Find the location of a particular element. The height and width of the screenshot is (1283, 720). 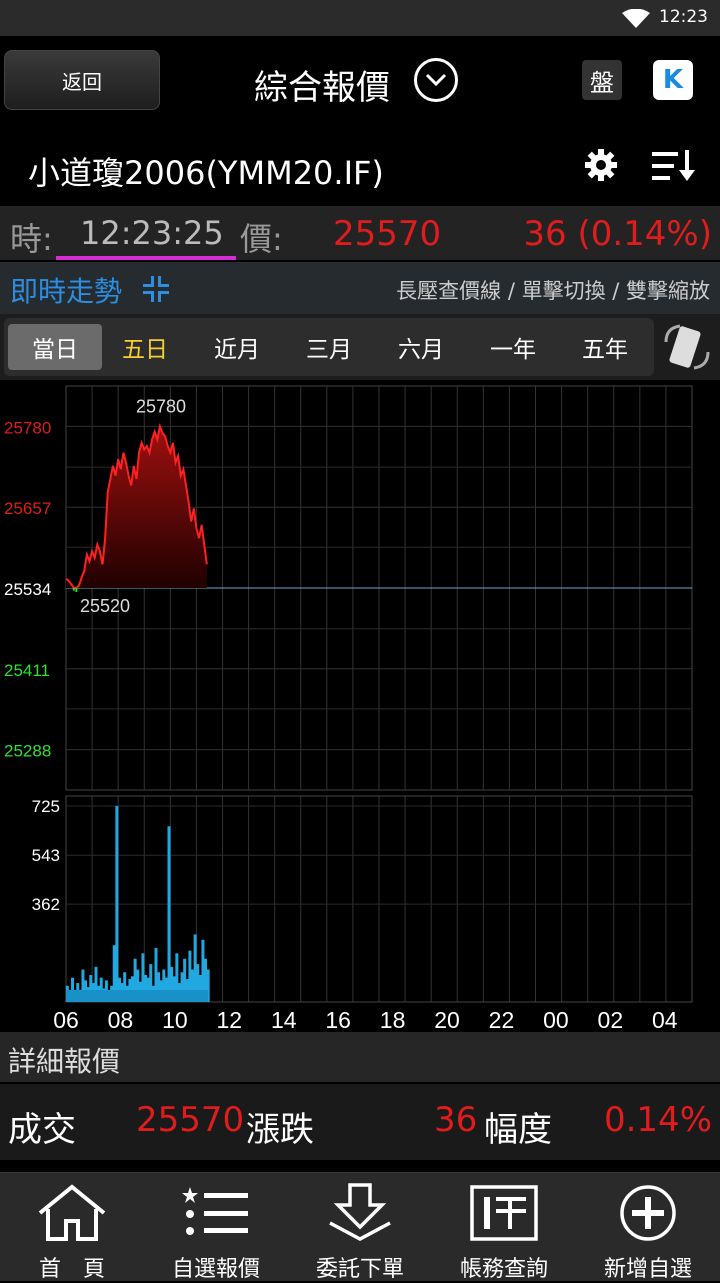

price-ytick-label: 25780 is located at coordinates (27, 427).